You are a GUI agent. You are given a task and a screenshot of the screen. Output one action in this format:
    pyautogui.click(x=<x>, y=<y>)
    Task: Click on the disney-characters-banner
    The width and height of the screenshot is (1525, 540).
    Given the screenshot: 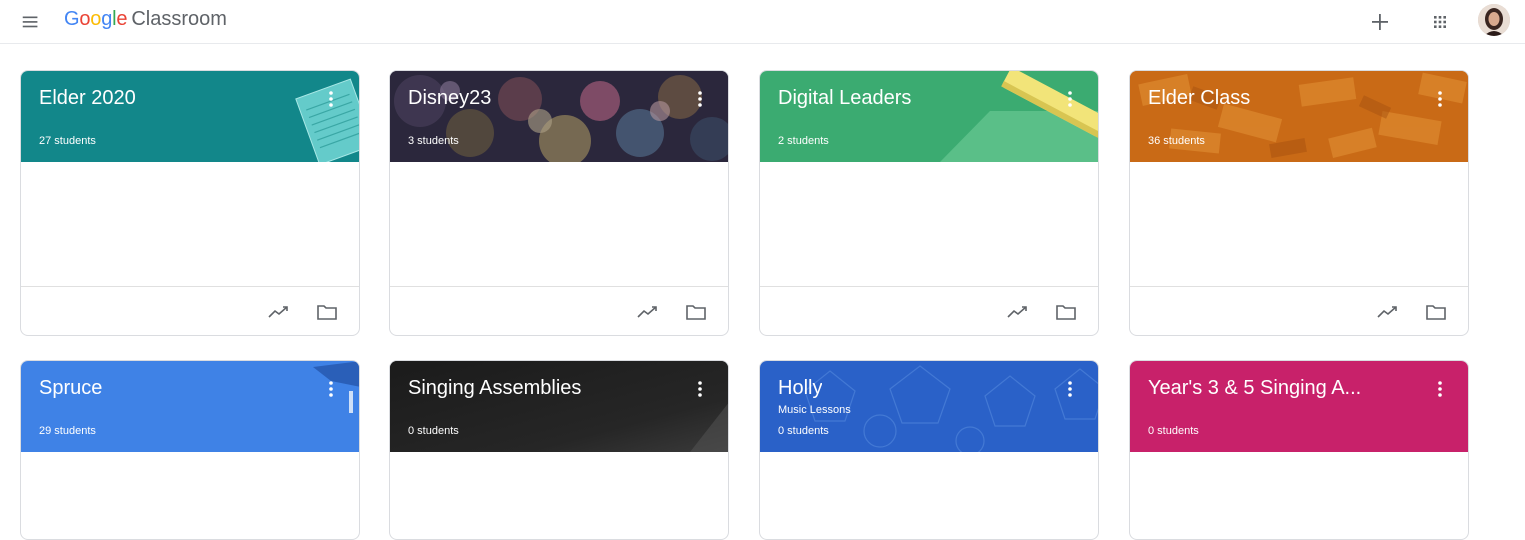 What is the action you would take?
    pyautogui.click(x=559, y=116)
    